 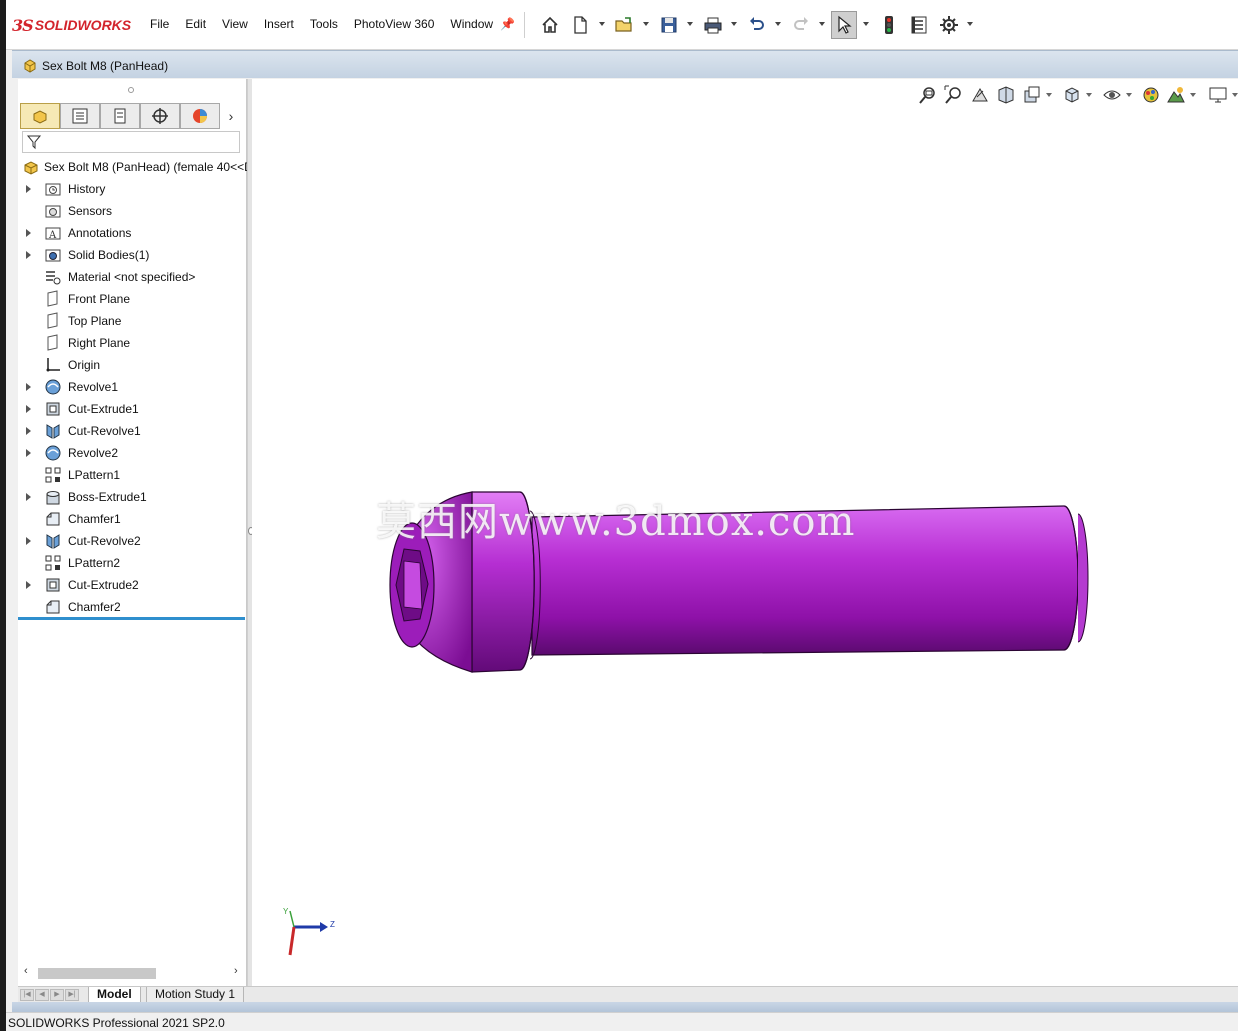 I want to click on tree-item-label: Annotations, so click(x=100, y=233).